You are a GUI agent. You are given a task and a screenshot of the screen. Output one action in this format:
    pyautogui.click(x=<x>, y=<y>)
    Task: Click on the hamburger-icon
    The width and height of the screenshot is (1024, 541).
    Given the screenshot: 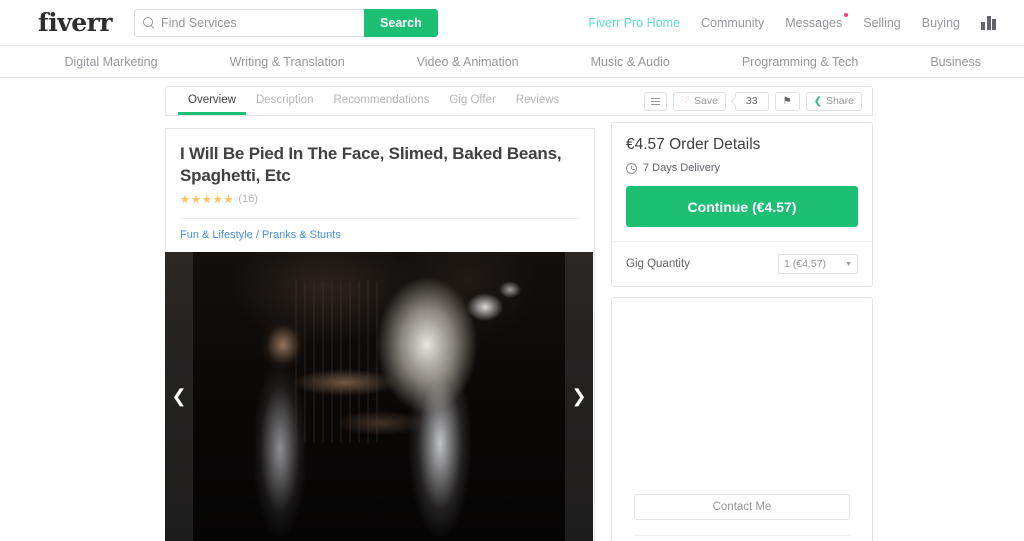 What is the action you would take?
    pyautogui.click(x=656, y=101)
    